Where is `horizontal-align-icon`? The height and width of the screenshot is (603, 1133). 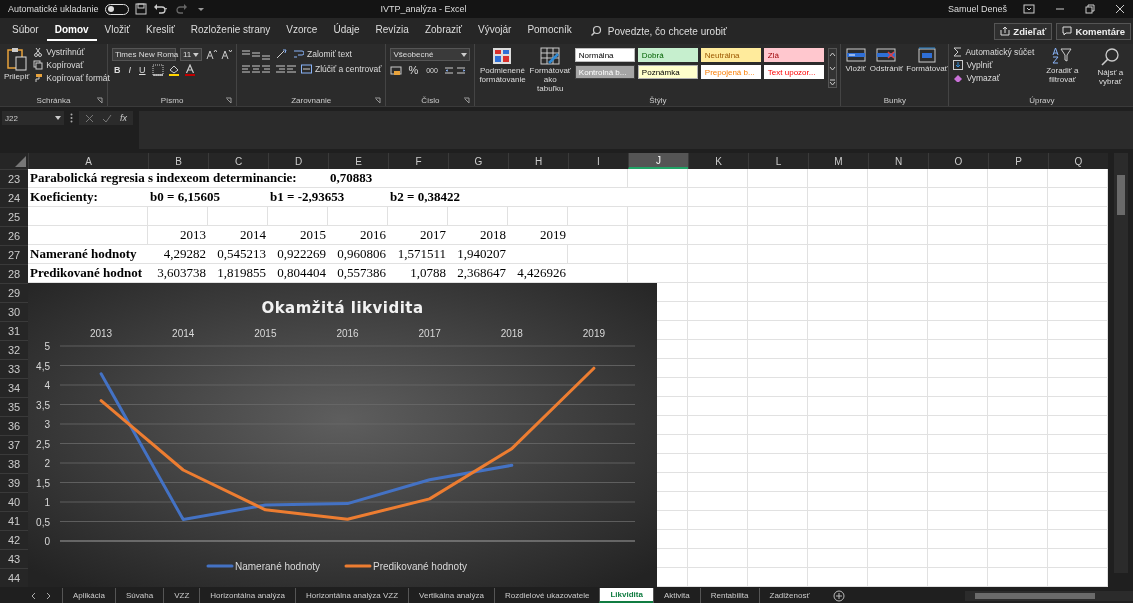 horizontal-align-icon is located at coordinates (256, 69).